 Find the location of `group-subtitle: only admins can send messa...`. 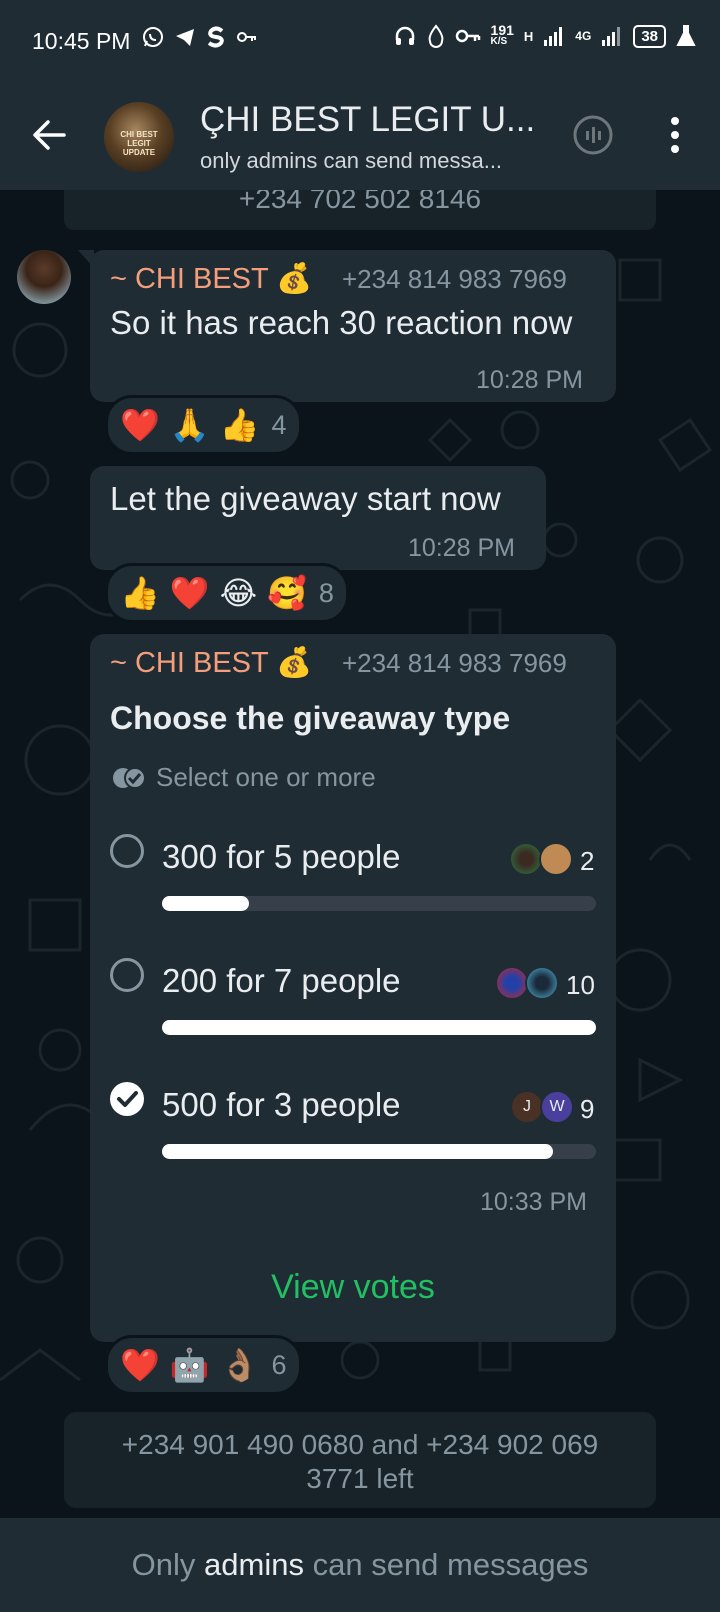

group-subtitle: only admins can send messa... is located at coordinates (351, 161).